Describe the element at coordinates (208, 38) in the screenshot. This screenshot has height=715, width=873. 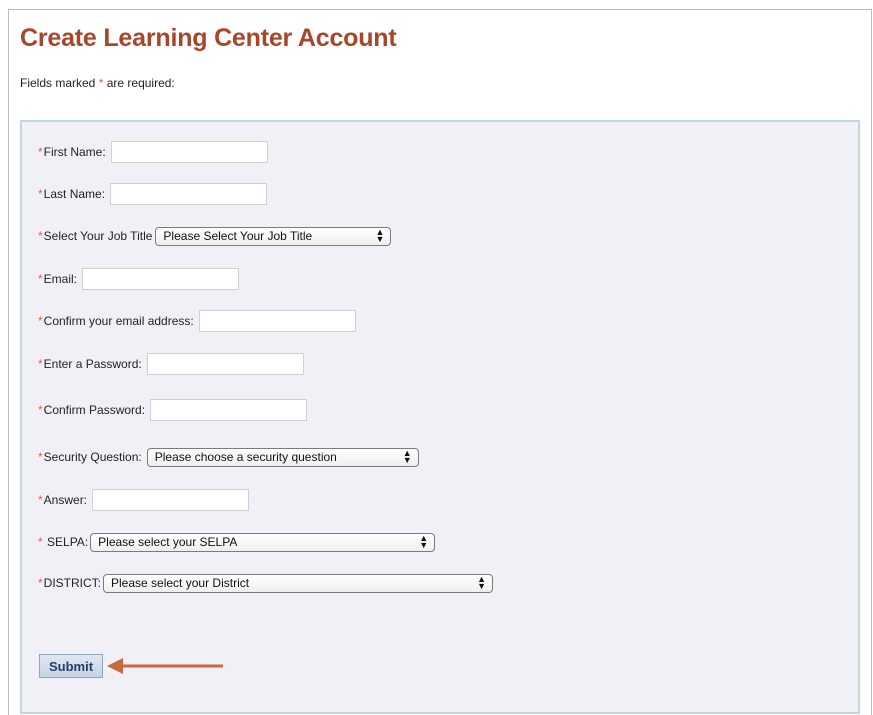
I see `page-title: Create Learning Center Account` at that location.